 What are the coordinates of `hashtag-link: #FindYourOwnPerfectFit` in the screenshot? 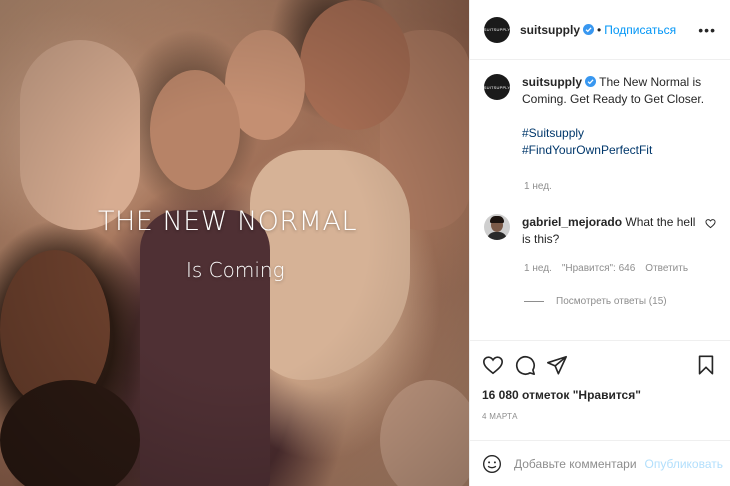 It's located at (587, 150).